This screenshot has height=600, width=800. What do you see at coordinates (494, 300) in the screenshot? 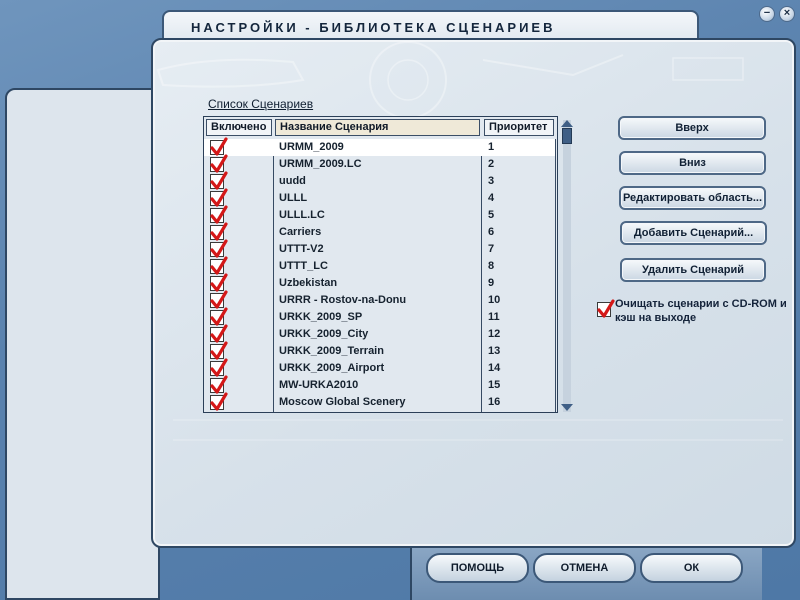
I see `scenery-priority: 10` at bounding box center [494, 300].